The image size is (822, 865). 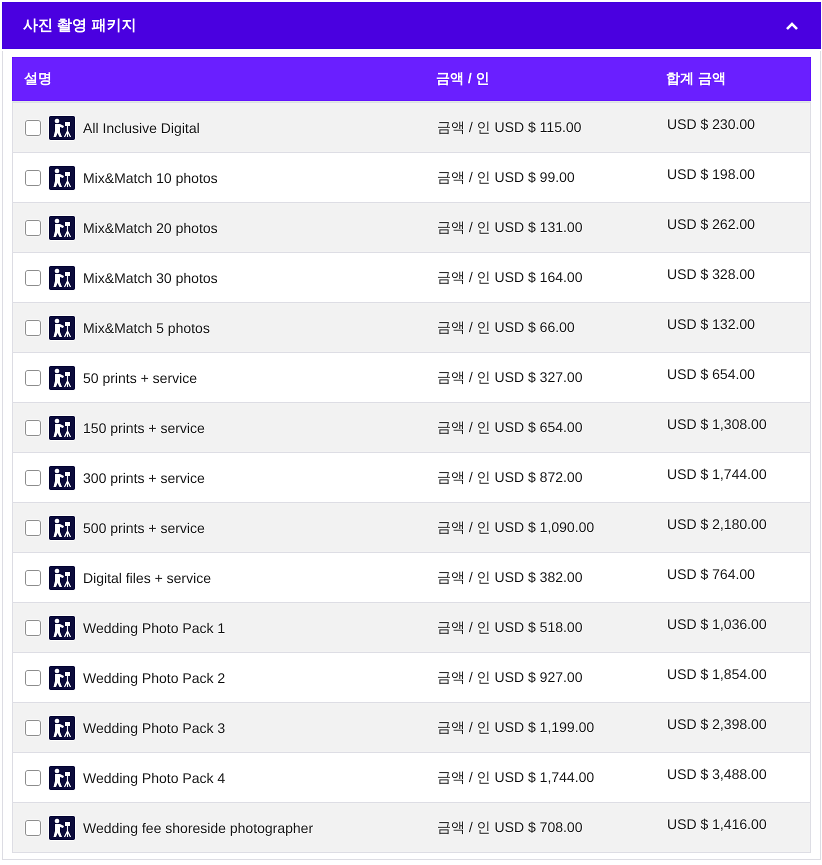 What do you see at coordinates (150, 178) in the screenshot?
I see `package-name: Mix&Match 10 photos` at bounding box center [150, 178].